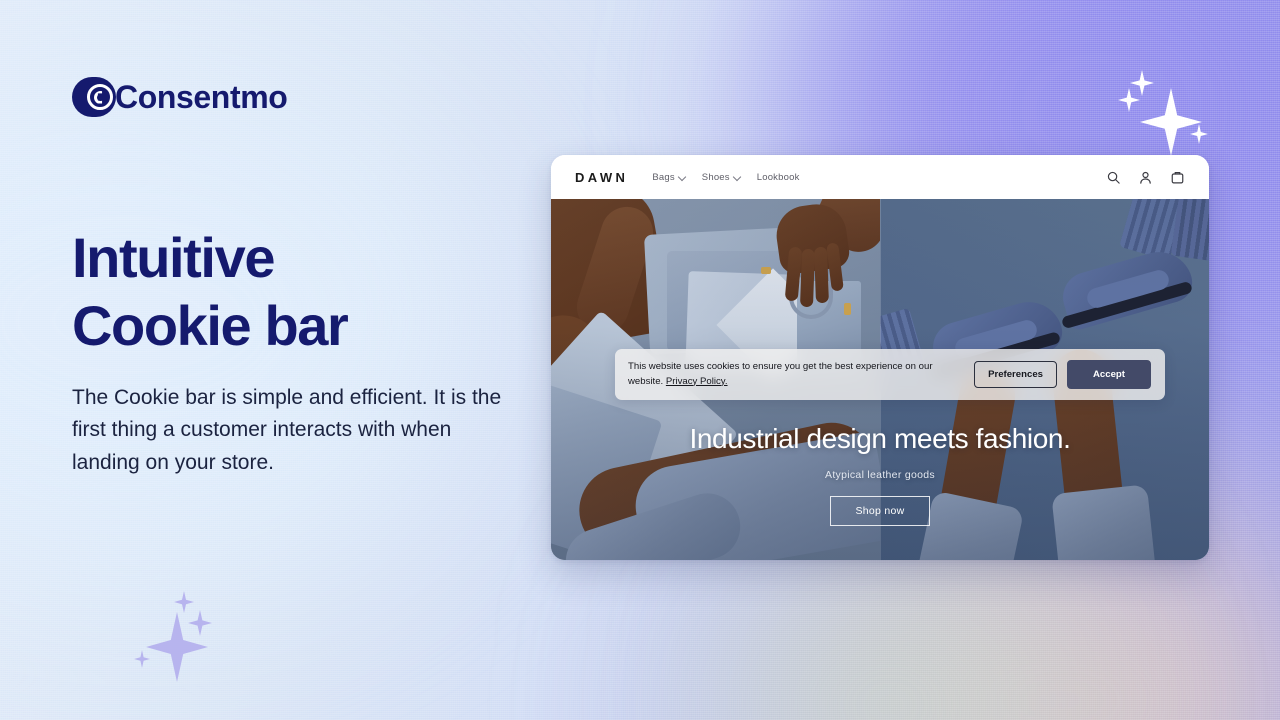 The width and height of the screenshot is (1280, 720). Describe the element at coordinates (201, 97) in the screenshot. I see `logo-wordmark: Consentmo` at that location.